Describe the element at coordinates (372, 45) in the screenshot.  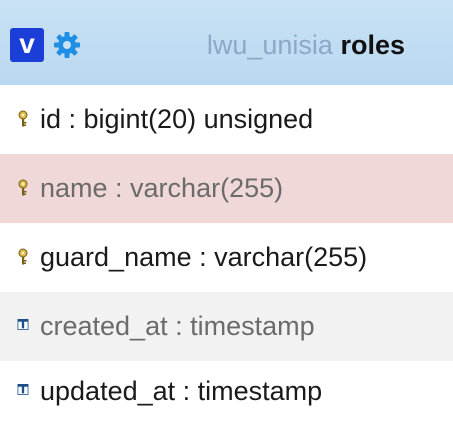
I see `table-name: roles` at that location.